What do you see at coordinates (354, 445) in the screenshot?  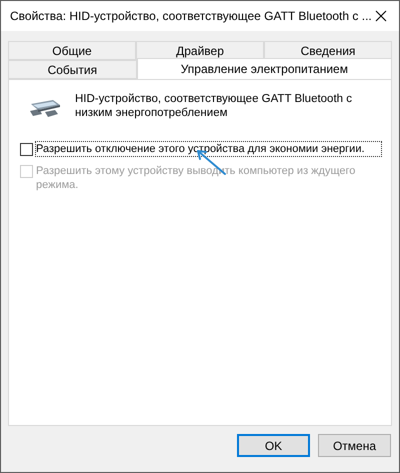 I see `cancel-button: Отмена` at bounding box center [354, 445].